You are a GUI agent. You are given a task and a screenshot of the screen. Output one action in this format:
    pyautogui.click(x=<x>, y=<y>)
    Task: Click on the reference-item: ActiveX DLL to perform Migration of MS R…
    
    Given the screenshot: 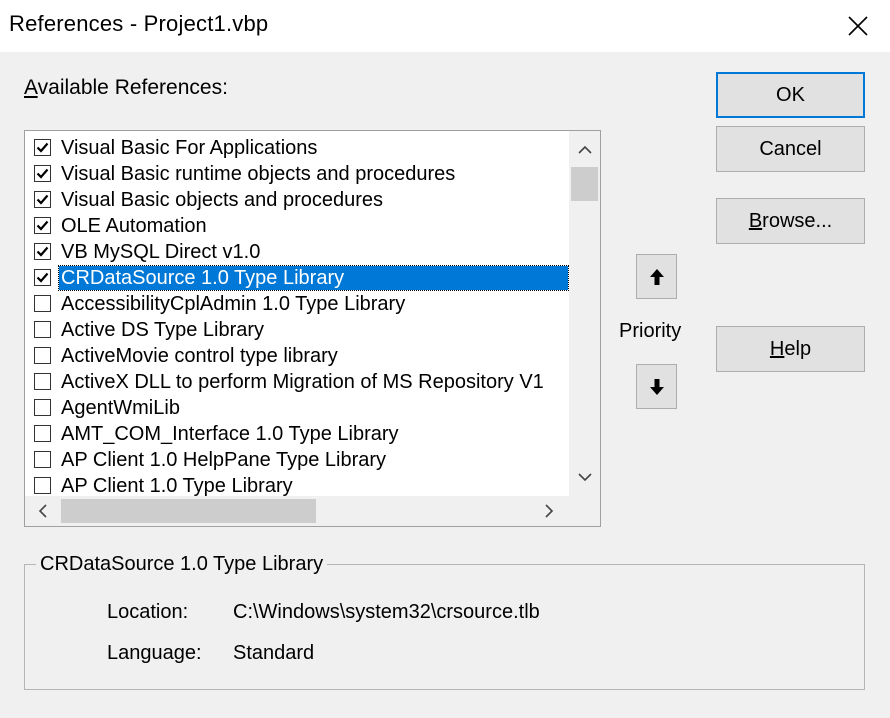 What is the action you would take?
    pyautogui.click(x=297, y=382)
    